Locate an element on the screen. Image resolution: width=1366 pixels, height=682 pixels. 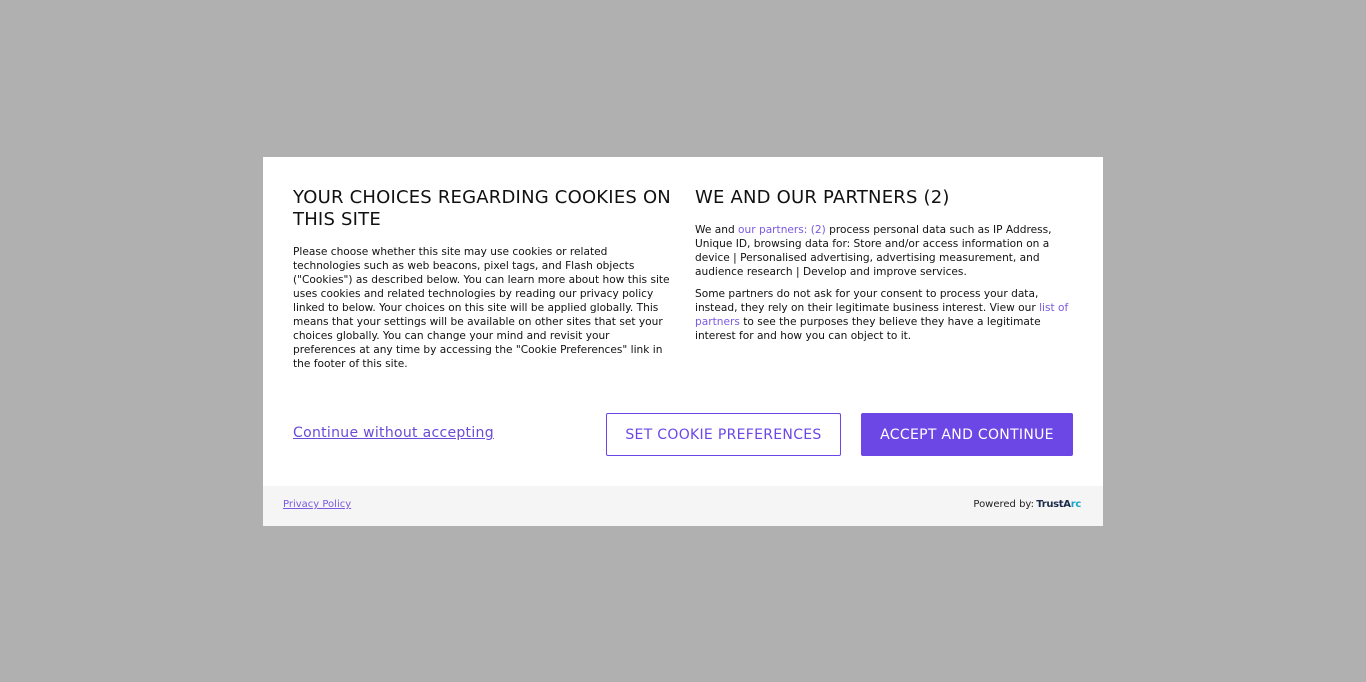
set-cookie-preferences-button: SET COOKIE PREFERENCES is located at coordinates (723, 434).